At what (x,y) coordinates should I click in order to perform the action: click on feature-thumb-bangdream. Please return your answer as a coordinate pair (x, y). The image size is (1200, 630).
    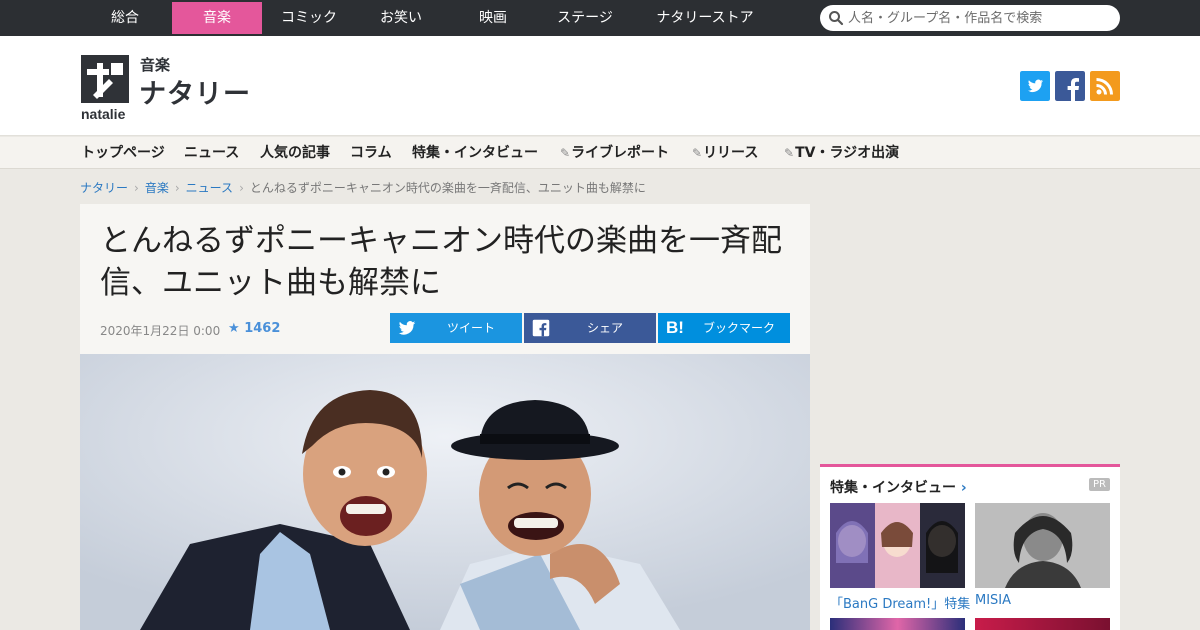
    Looking at the image, I should click on (897, 545).